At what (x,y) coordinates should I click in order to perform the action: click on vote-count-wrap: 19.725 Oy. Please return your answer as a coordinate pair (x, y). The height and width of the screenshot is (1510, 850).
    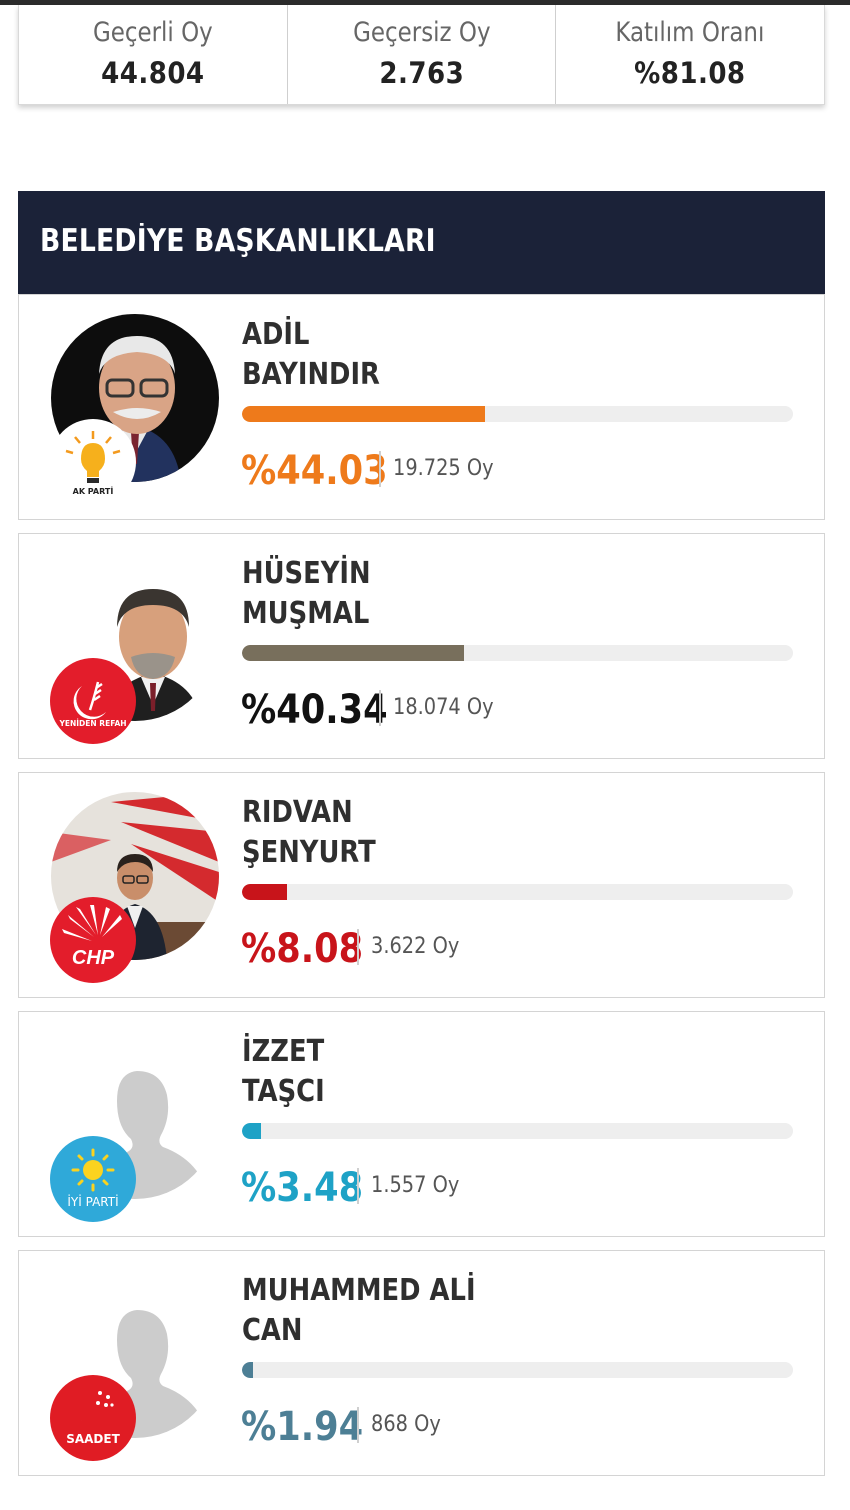
    Looking at the image, I should click on (443, 469).